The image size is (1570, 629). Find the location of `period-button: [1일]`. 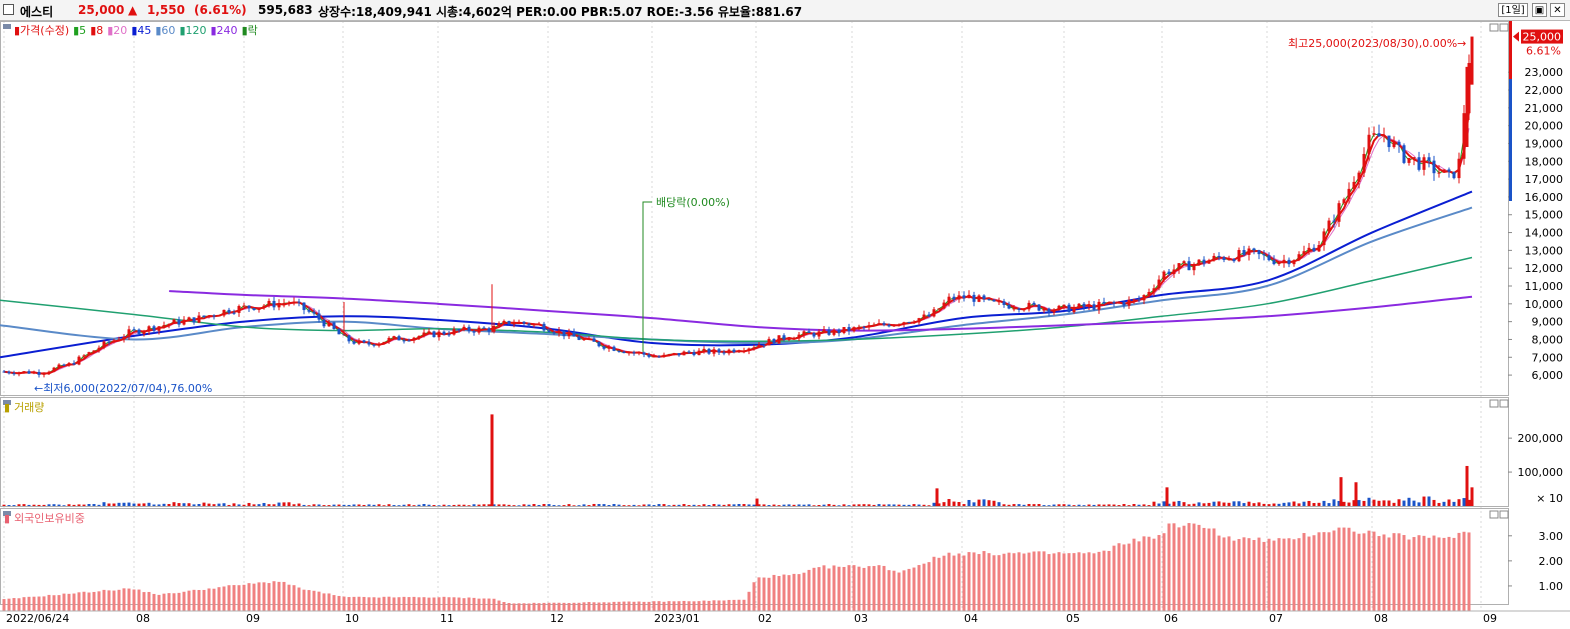

period-button: [1일] is located at coordinates (1513, 10).